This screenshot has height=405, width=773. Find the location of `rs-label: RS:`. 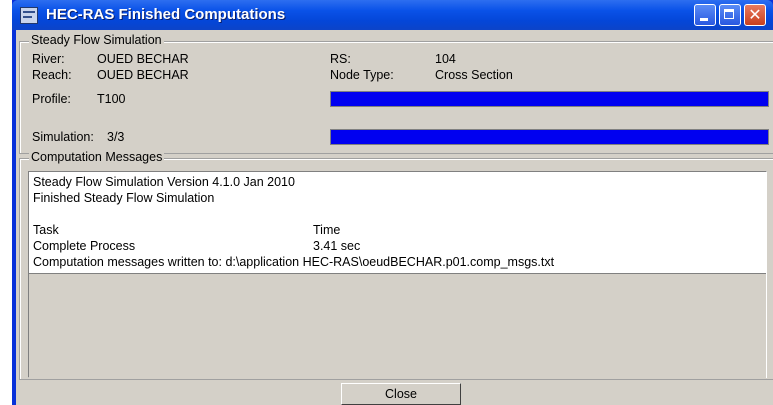

rs-label: RS: is located at coordinates (340, 59).